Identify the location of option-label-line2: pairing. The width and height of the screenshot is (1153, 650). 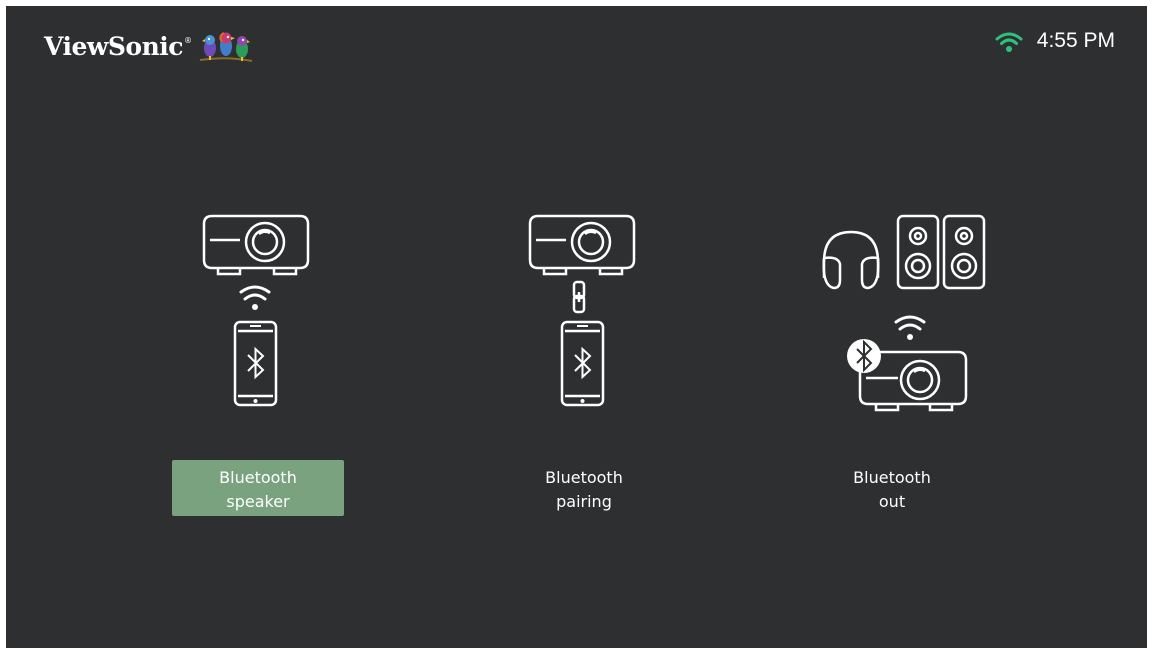
(584, 501).